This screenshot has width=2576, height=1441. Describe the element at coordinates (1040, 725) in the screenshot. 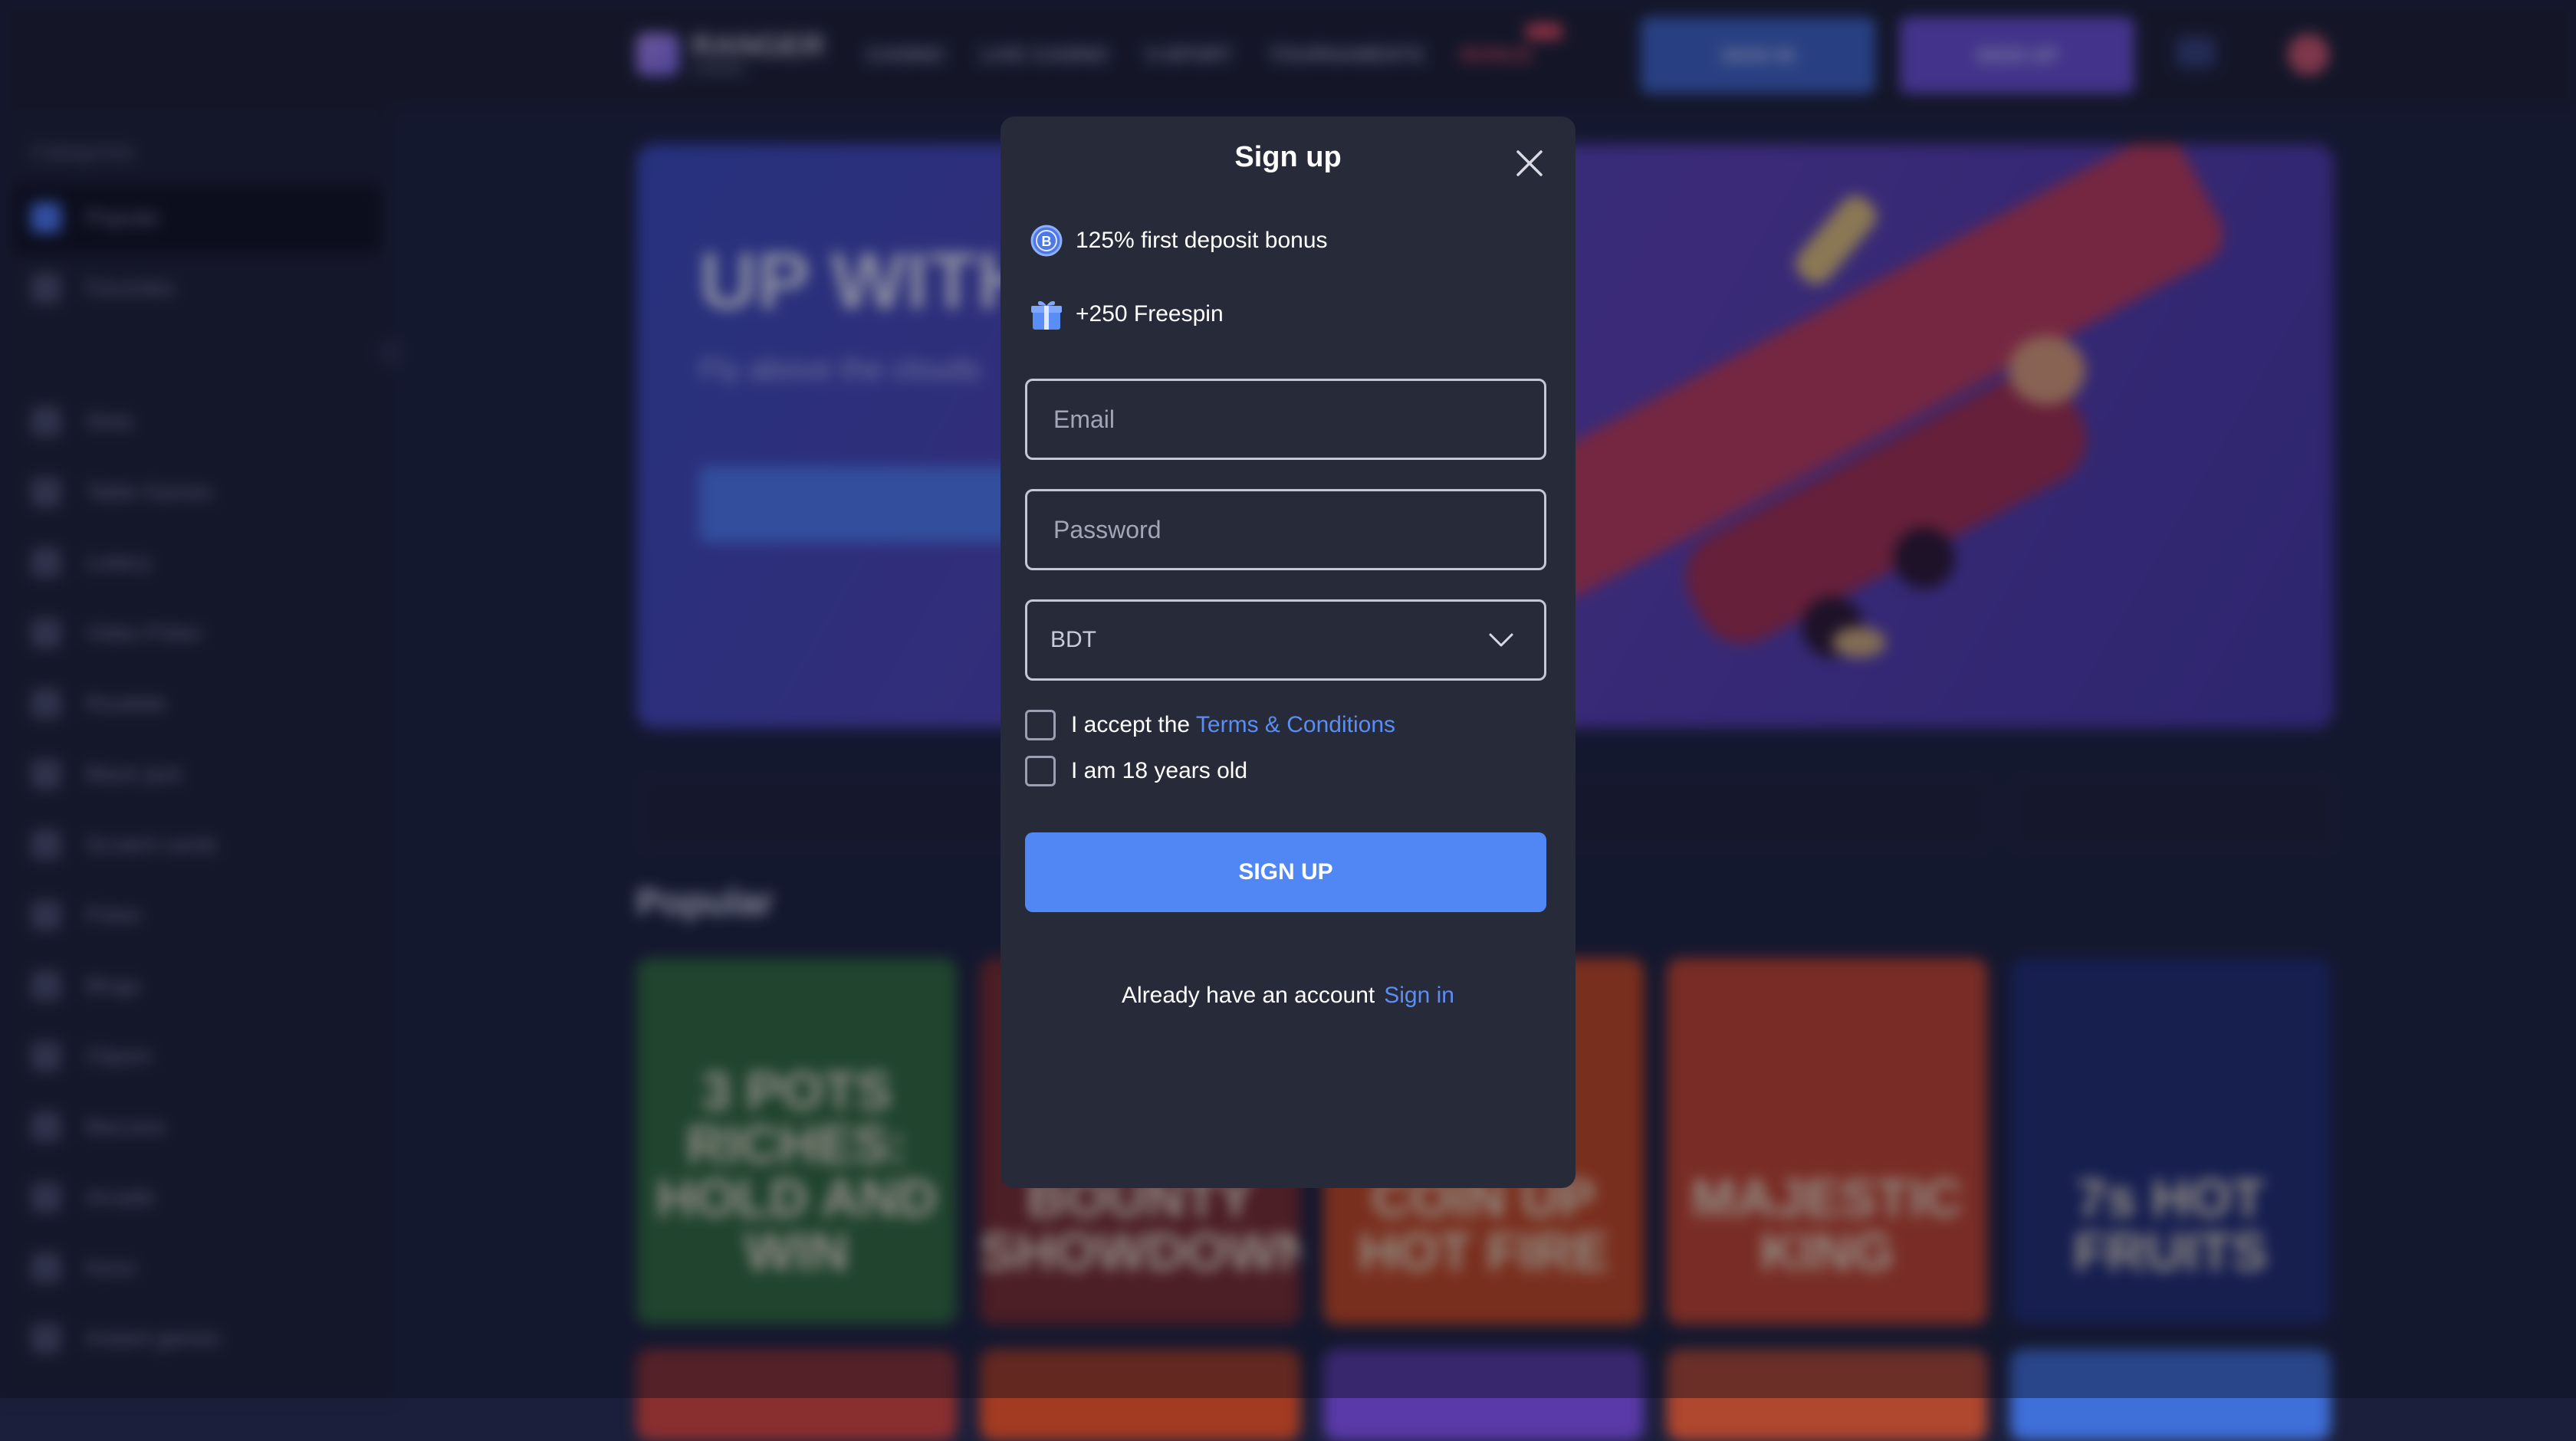

I see `terms-checkbox` at that location.